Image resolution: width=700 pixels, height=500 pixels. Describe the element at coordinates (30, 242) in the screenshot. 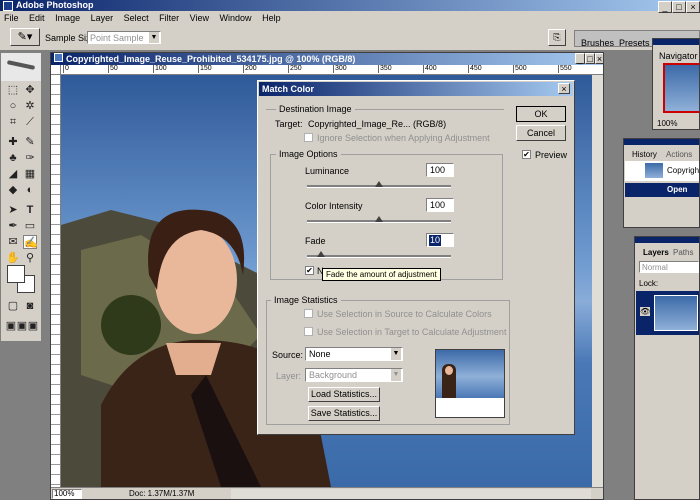

I see `eyedropper-tool-icon: ✍` at that location.